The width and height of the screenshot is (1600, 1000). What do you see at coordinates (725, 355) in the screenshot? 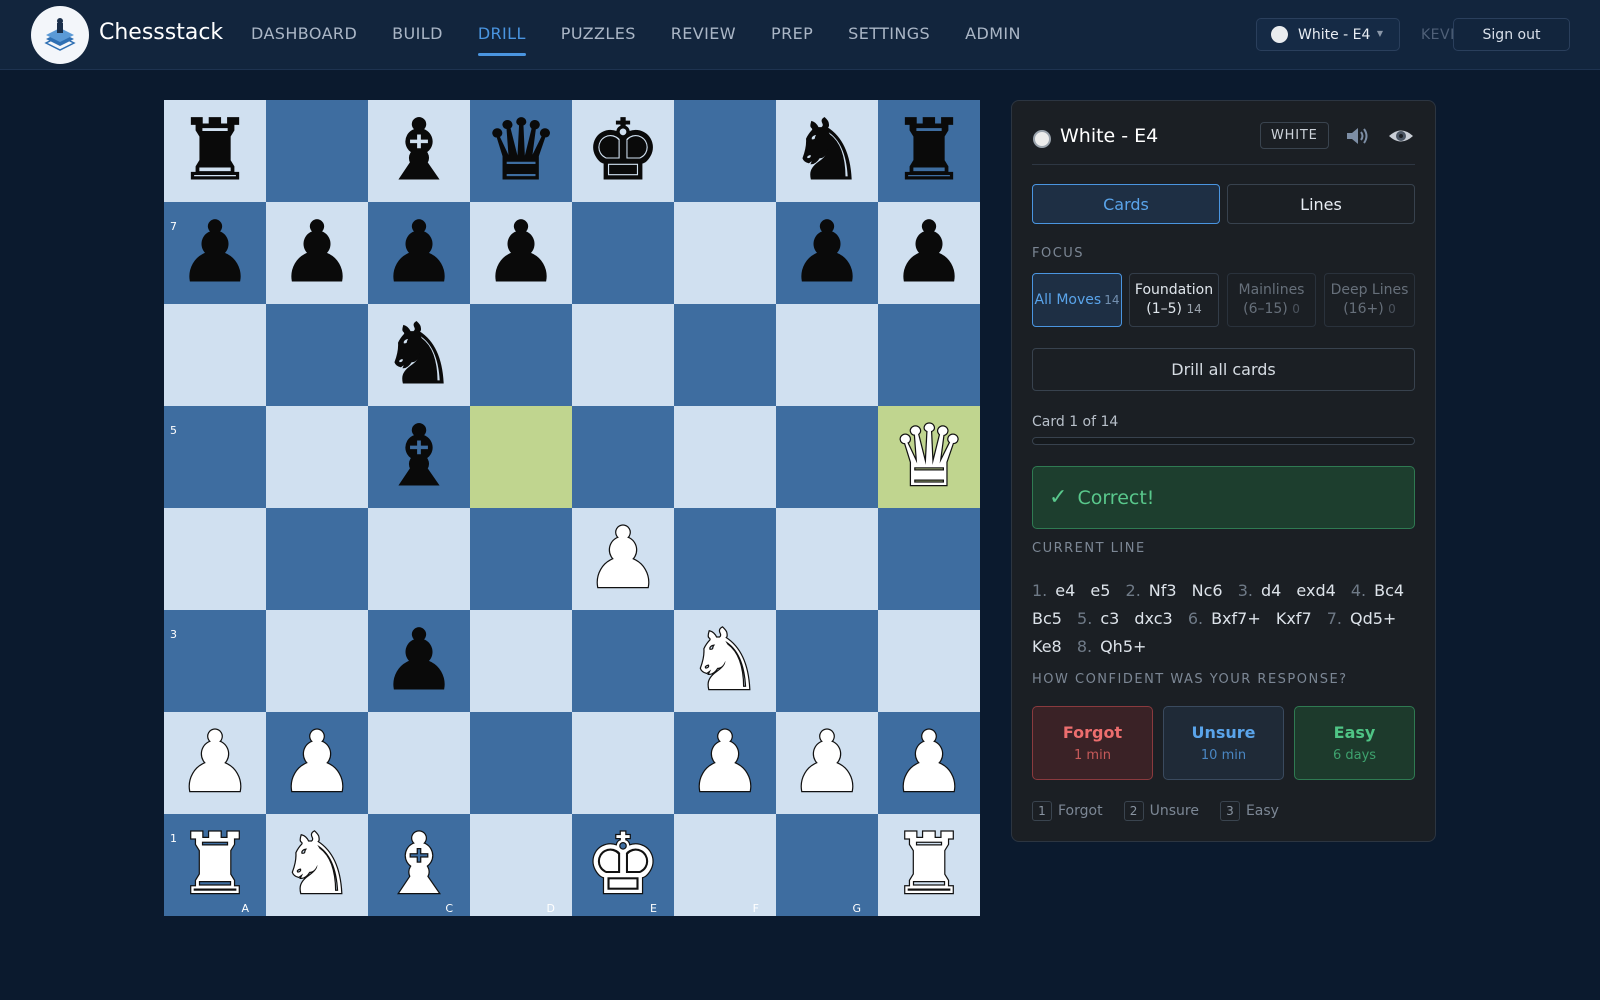
I see `square-f6` at bounding box center [725, 355].